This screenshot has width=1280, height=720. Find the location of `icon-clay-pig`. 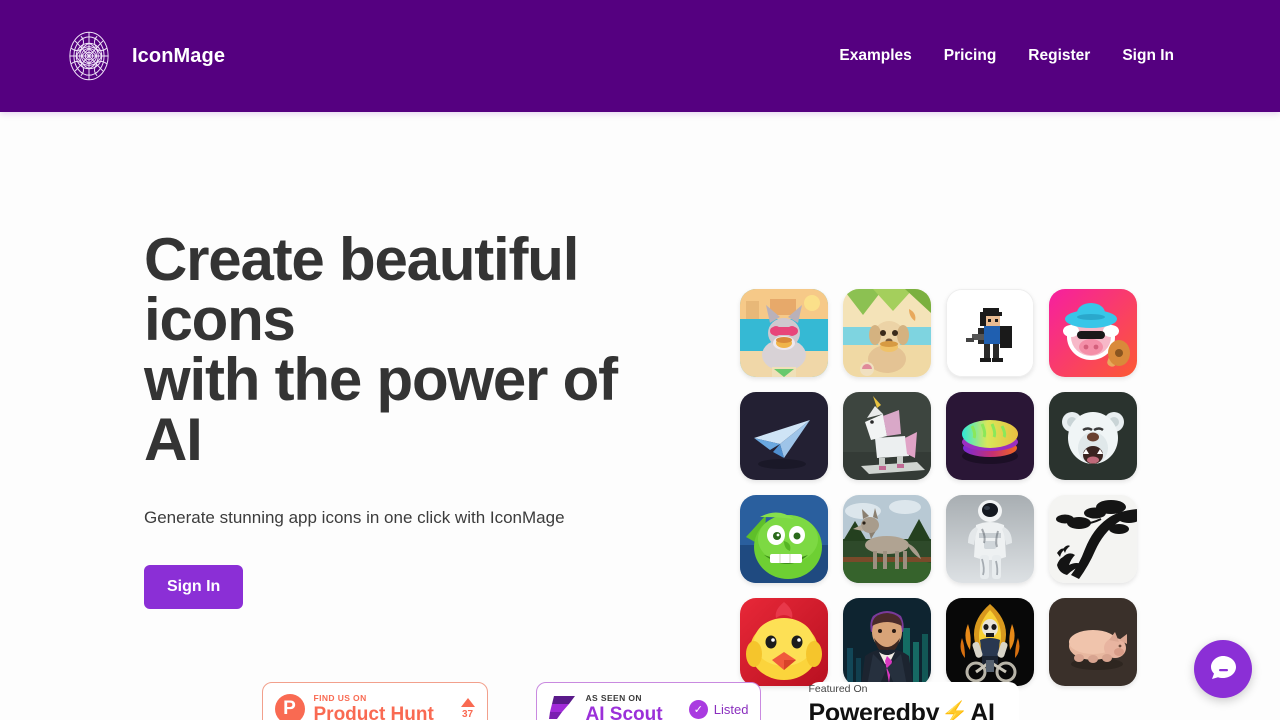

icon-clay-pig is located at coordinates (1093, 642).